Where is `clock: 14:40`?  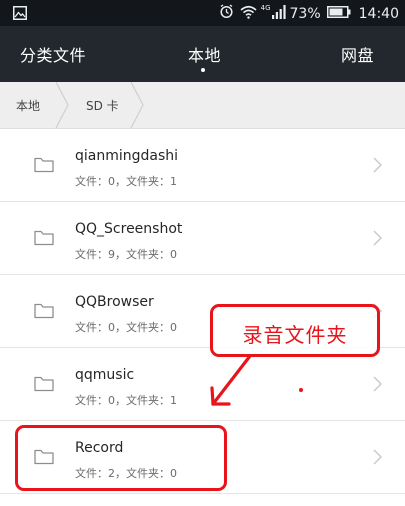 clock: 14:40 is located at coordinates (378, 13).